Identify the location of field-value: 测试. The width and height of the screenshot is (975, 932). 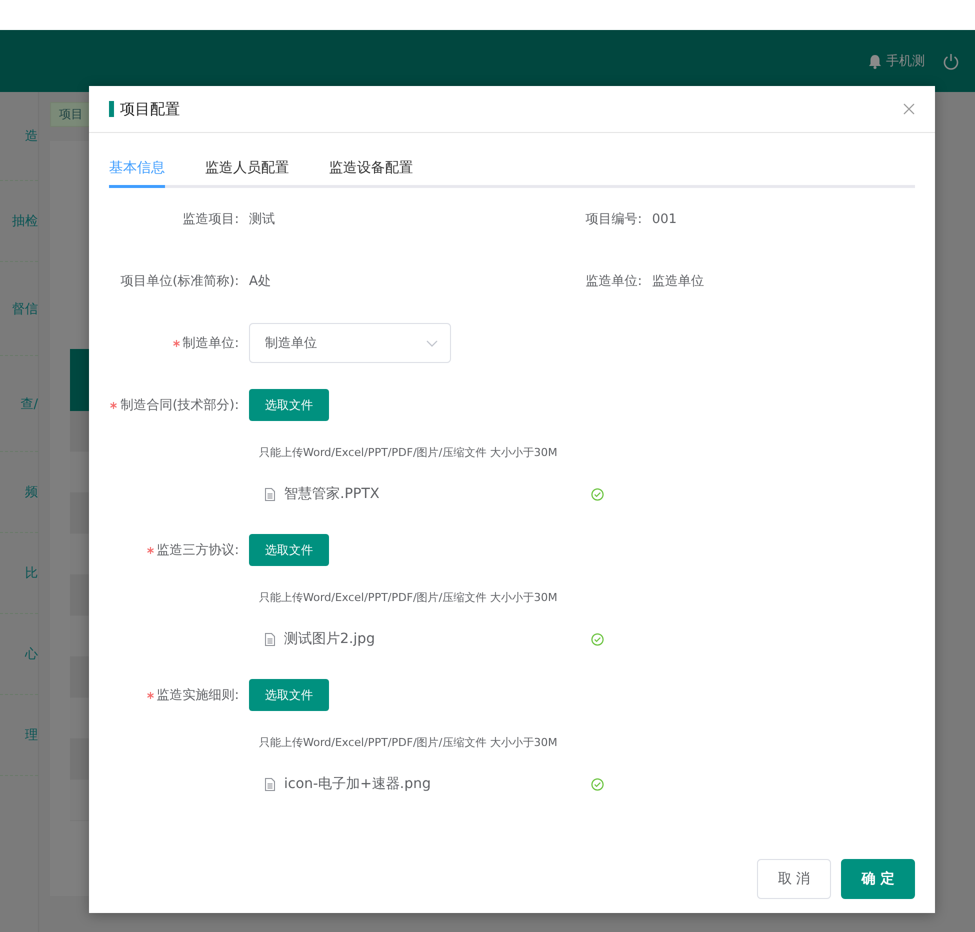
(262, 219).